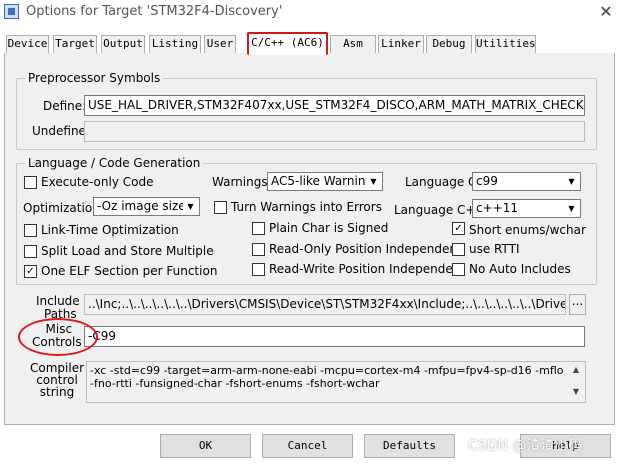 This screenshot has width=619, height=464. I want to click on rtti-checkbox, so click(458, 249).